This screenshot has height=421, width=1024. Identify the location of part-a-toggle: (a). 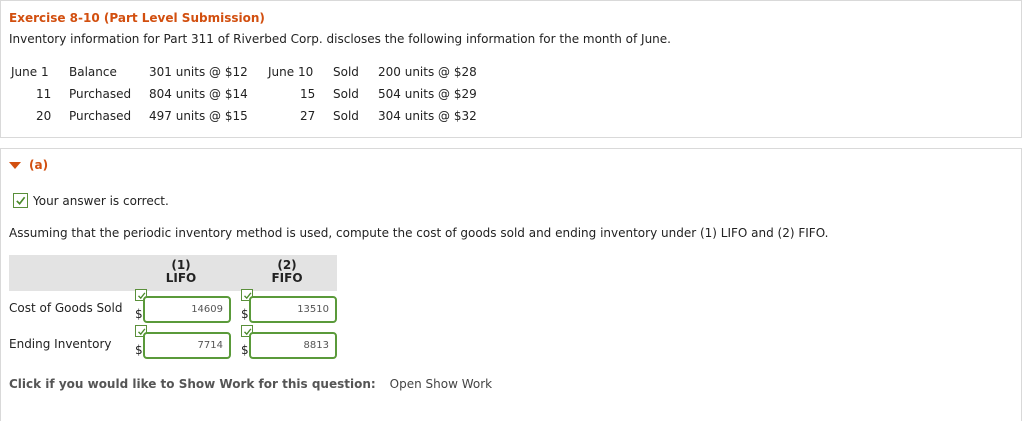
(28, 165).